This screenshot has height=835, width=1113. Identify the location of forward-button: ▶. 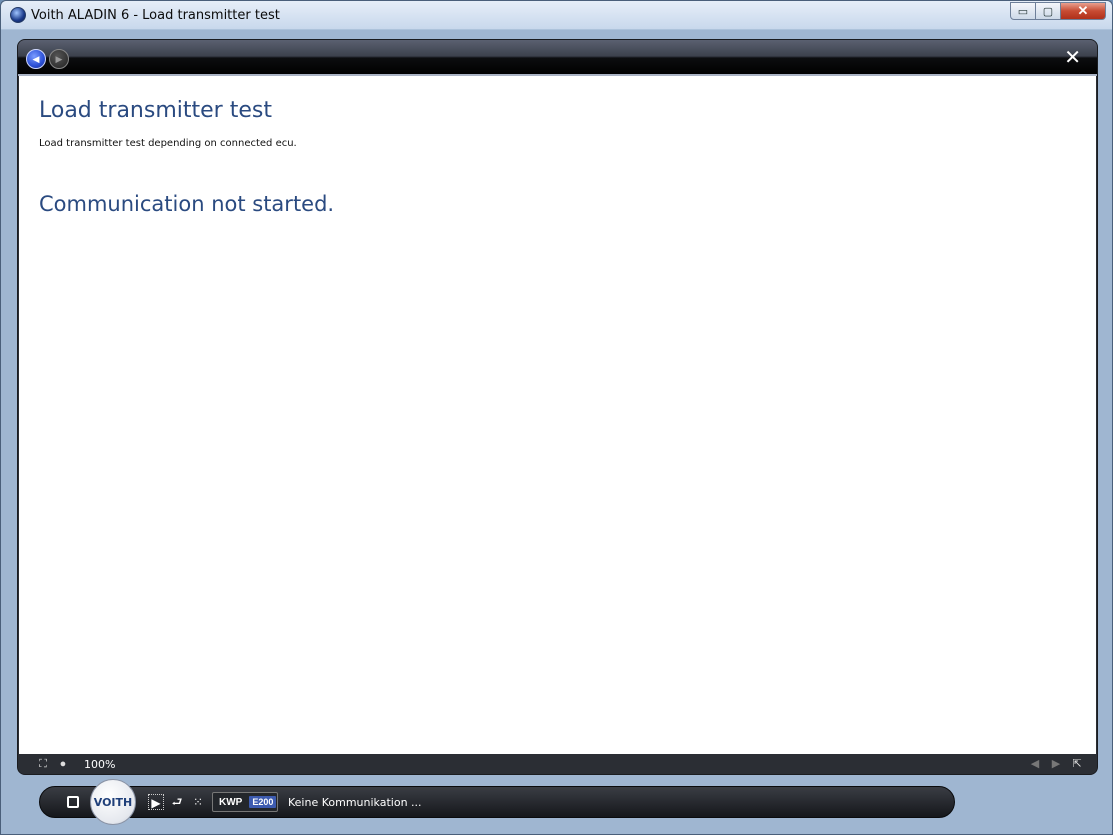
(59, 59).